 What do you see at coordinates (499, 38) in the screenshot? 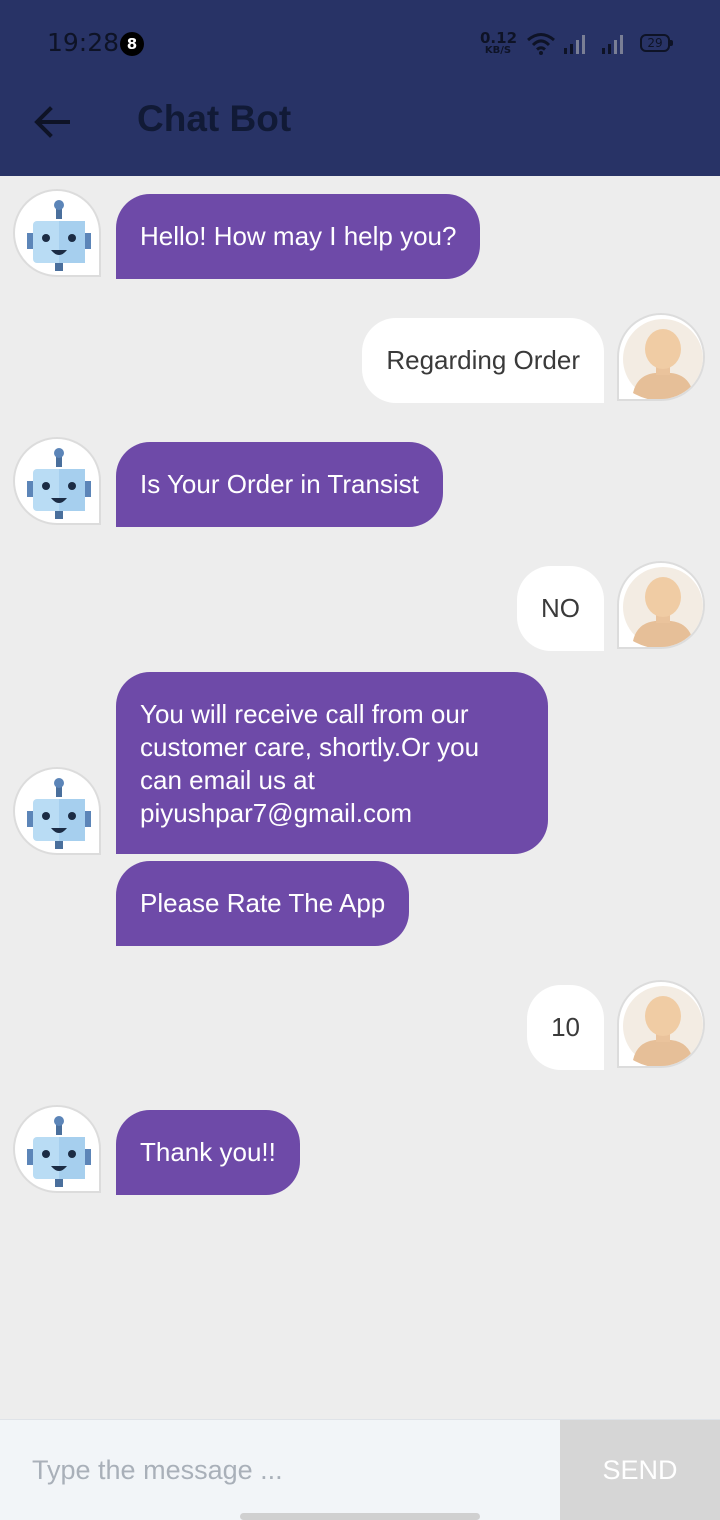
I see `network-speed-value: 0.12` at bounding box center [499, 38].